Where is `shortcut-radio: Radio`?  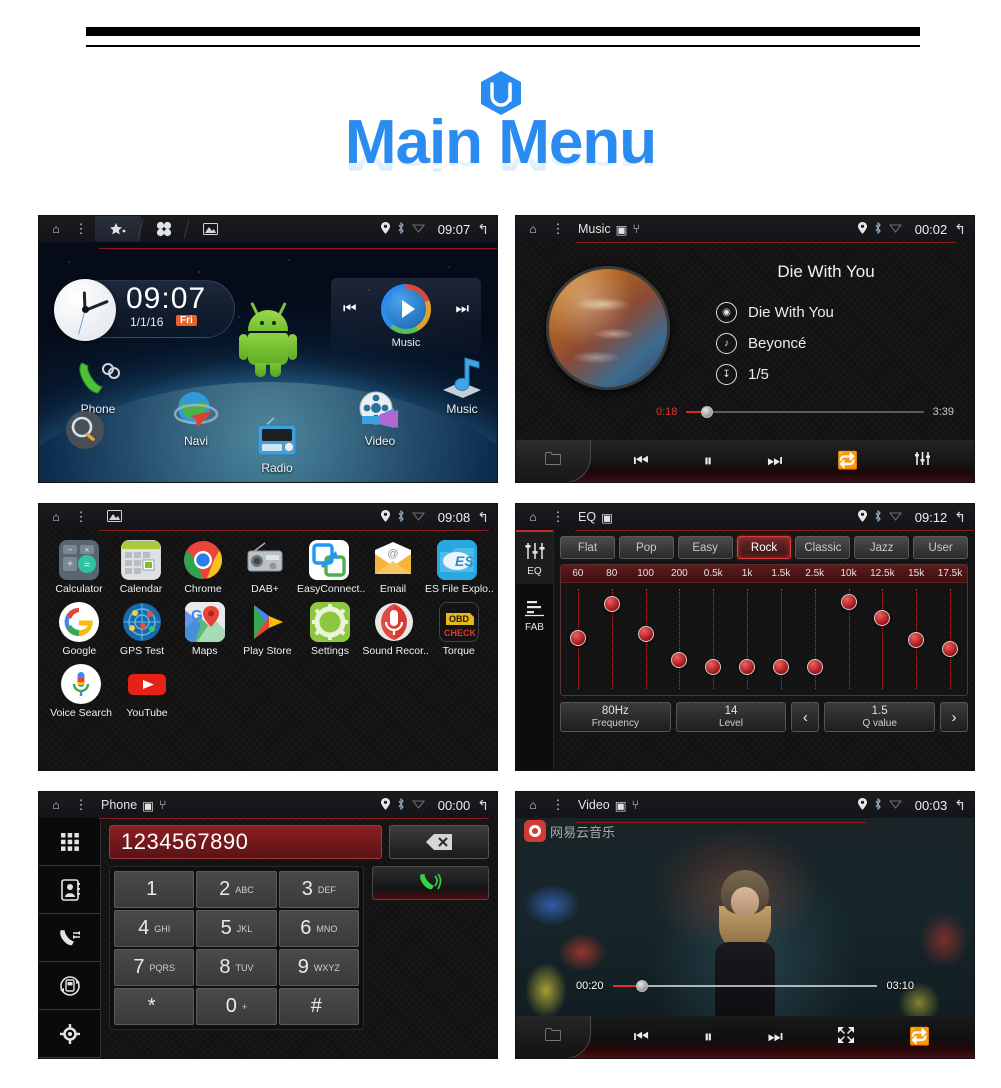 shortcut-radio: Radio is located at coordinates (277, 446).